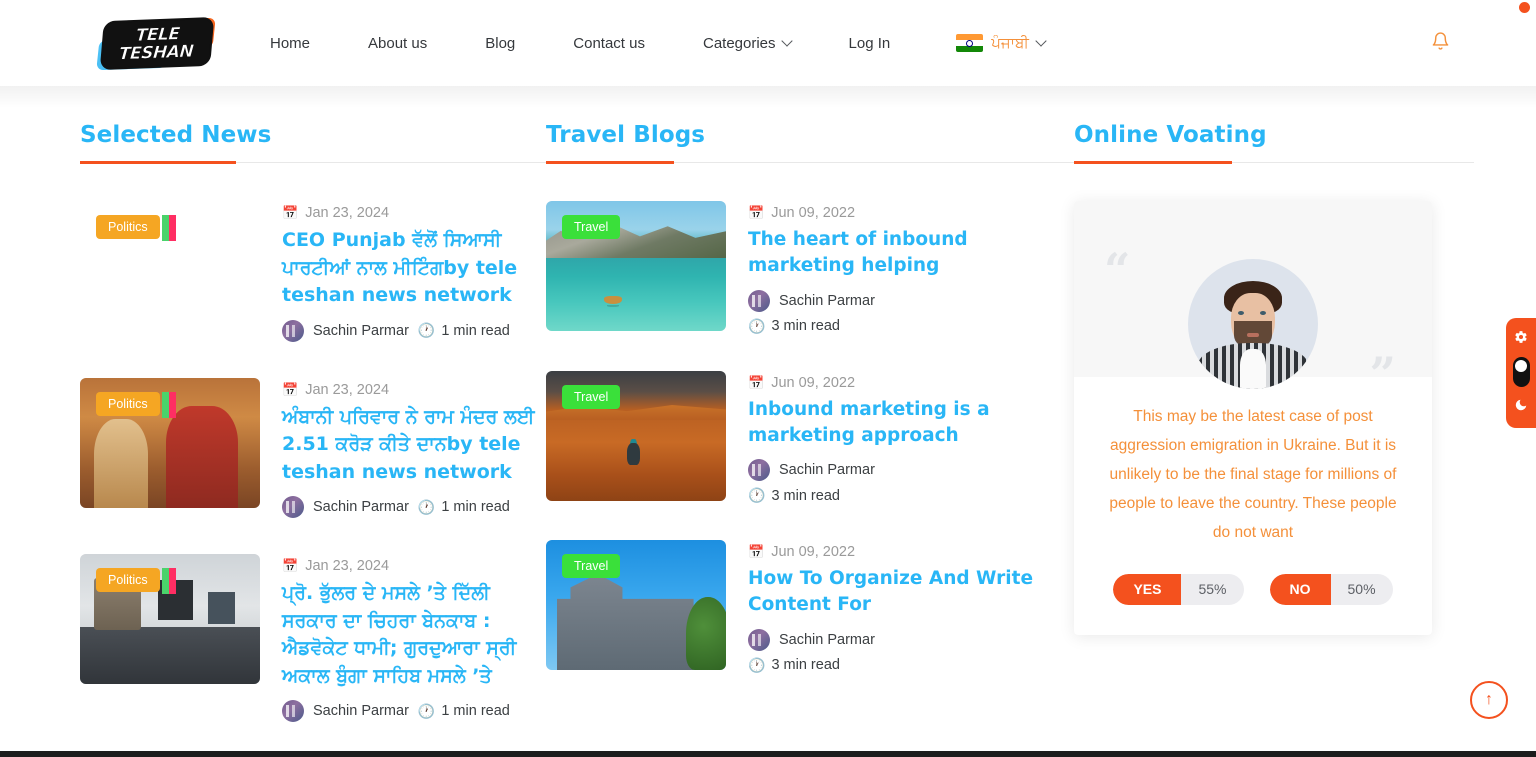 The height and width of the screenshot is (757, 1536). I want to click on nav-item-categories: Categories, so click(747, 43).